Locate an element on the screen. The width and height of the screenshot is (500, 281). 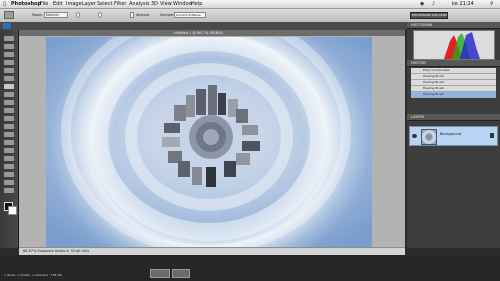
menu-file: File is located at coordinates (44, 4).